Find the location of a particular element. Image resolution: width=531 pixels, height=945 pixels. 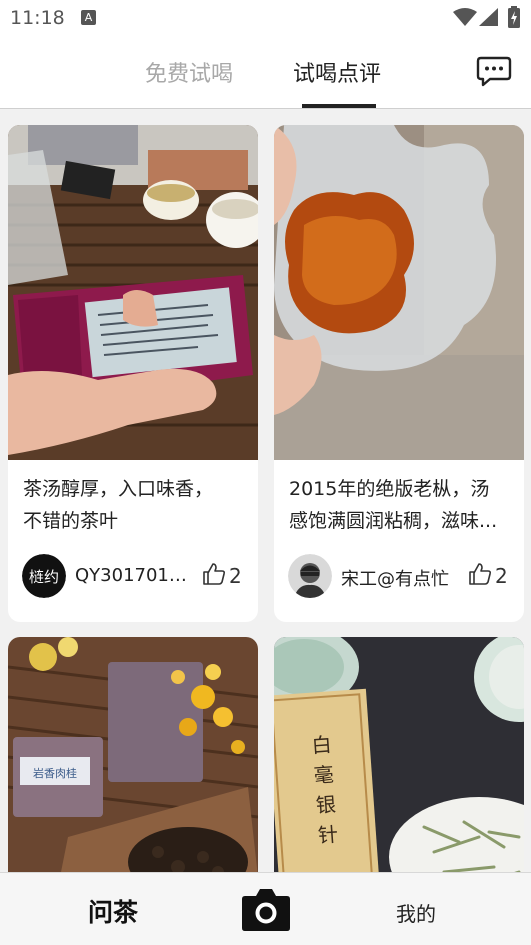

battery-charging-icon is located at coordinates (514, 17).